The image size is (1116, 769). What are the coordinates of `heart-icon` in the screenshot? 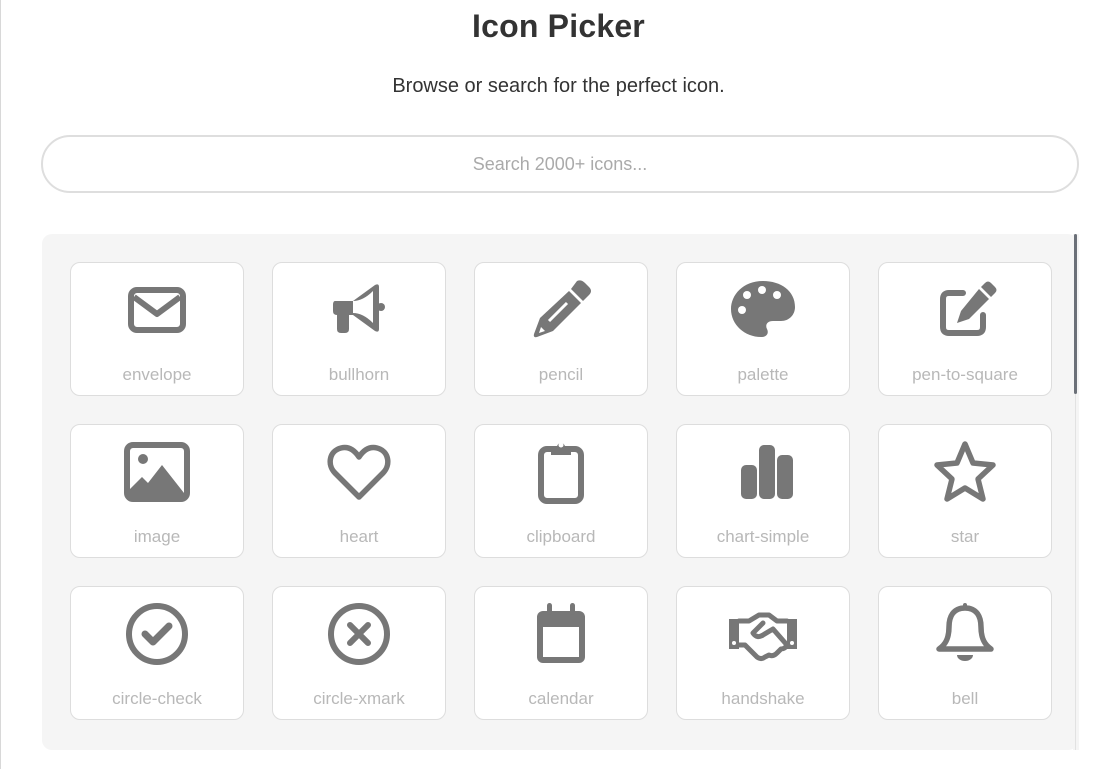 It's located at (359, 472).